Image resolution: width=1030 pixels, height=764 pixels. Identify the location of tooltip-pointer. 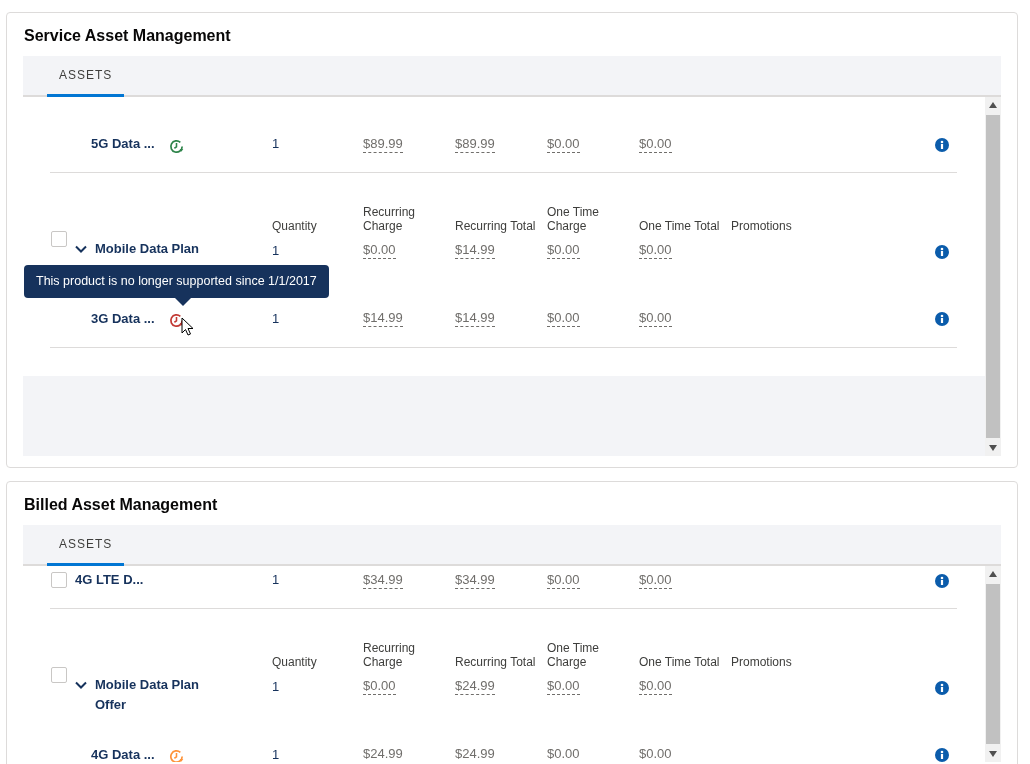
(183, 302).